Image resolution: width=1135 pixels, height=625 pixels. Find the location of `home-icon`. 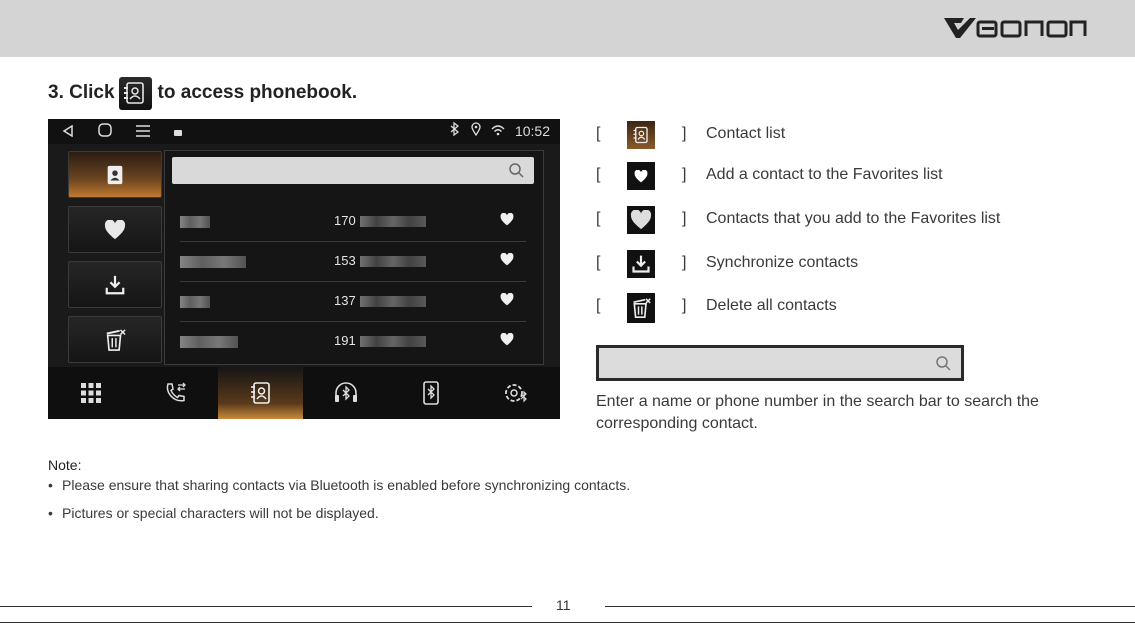

home-icon is located at coordinates (105, 131).